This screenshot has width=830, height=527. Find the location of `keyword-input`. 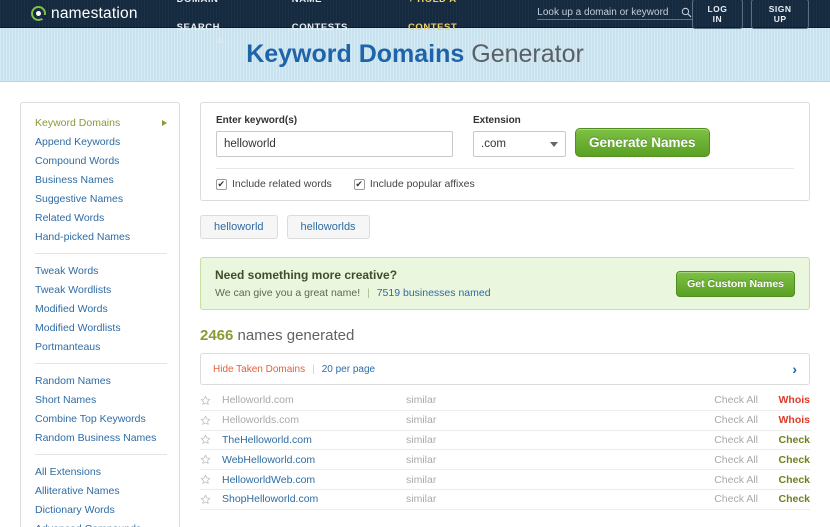

keyword-input is located at coordinates (334, 144).